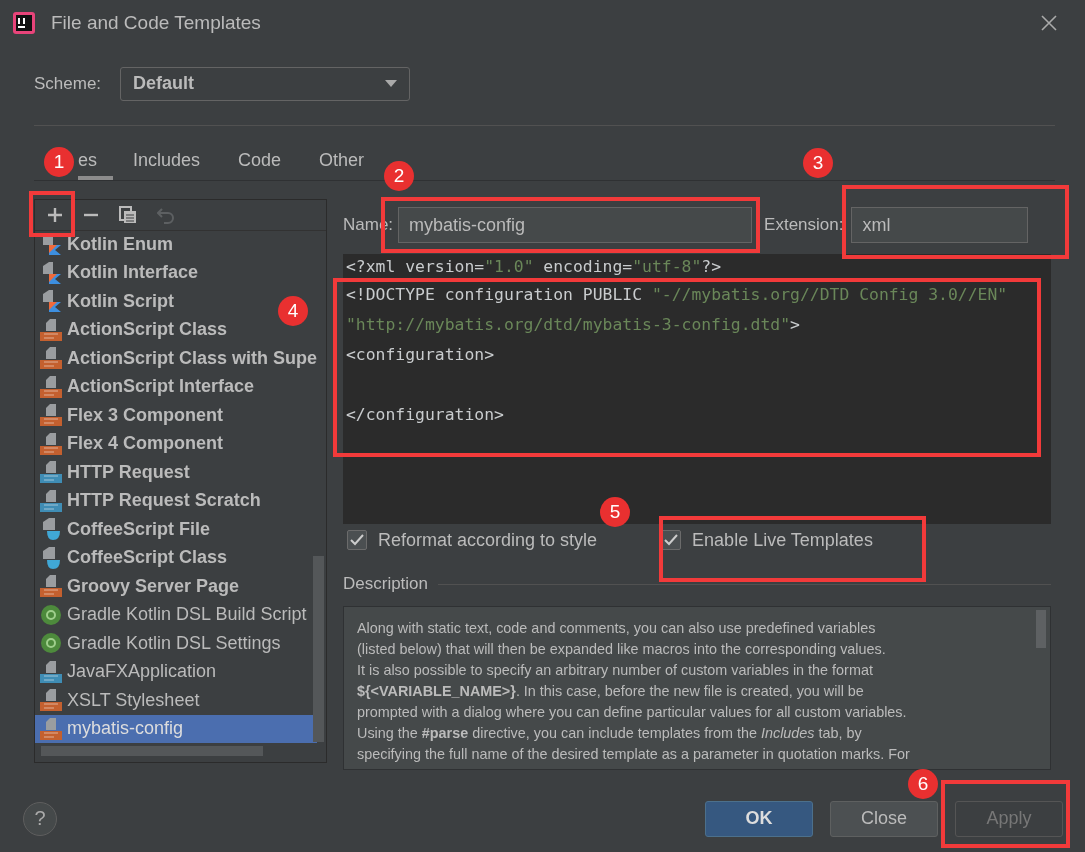 This screenshot has width=1085, height=852. What do you see at coordinates (488, 540) in the screenshot?
I see `checkbox-label: Reformat according to style` at bounding box center [488, 540].